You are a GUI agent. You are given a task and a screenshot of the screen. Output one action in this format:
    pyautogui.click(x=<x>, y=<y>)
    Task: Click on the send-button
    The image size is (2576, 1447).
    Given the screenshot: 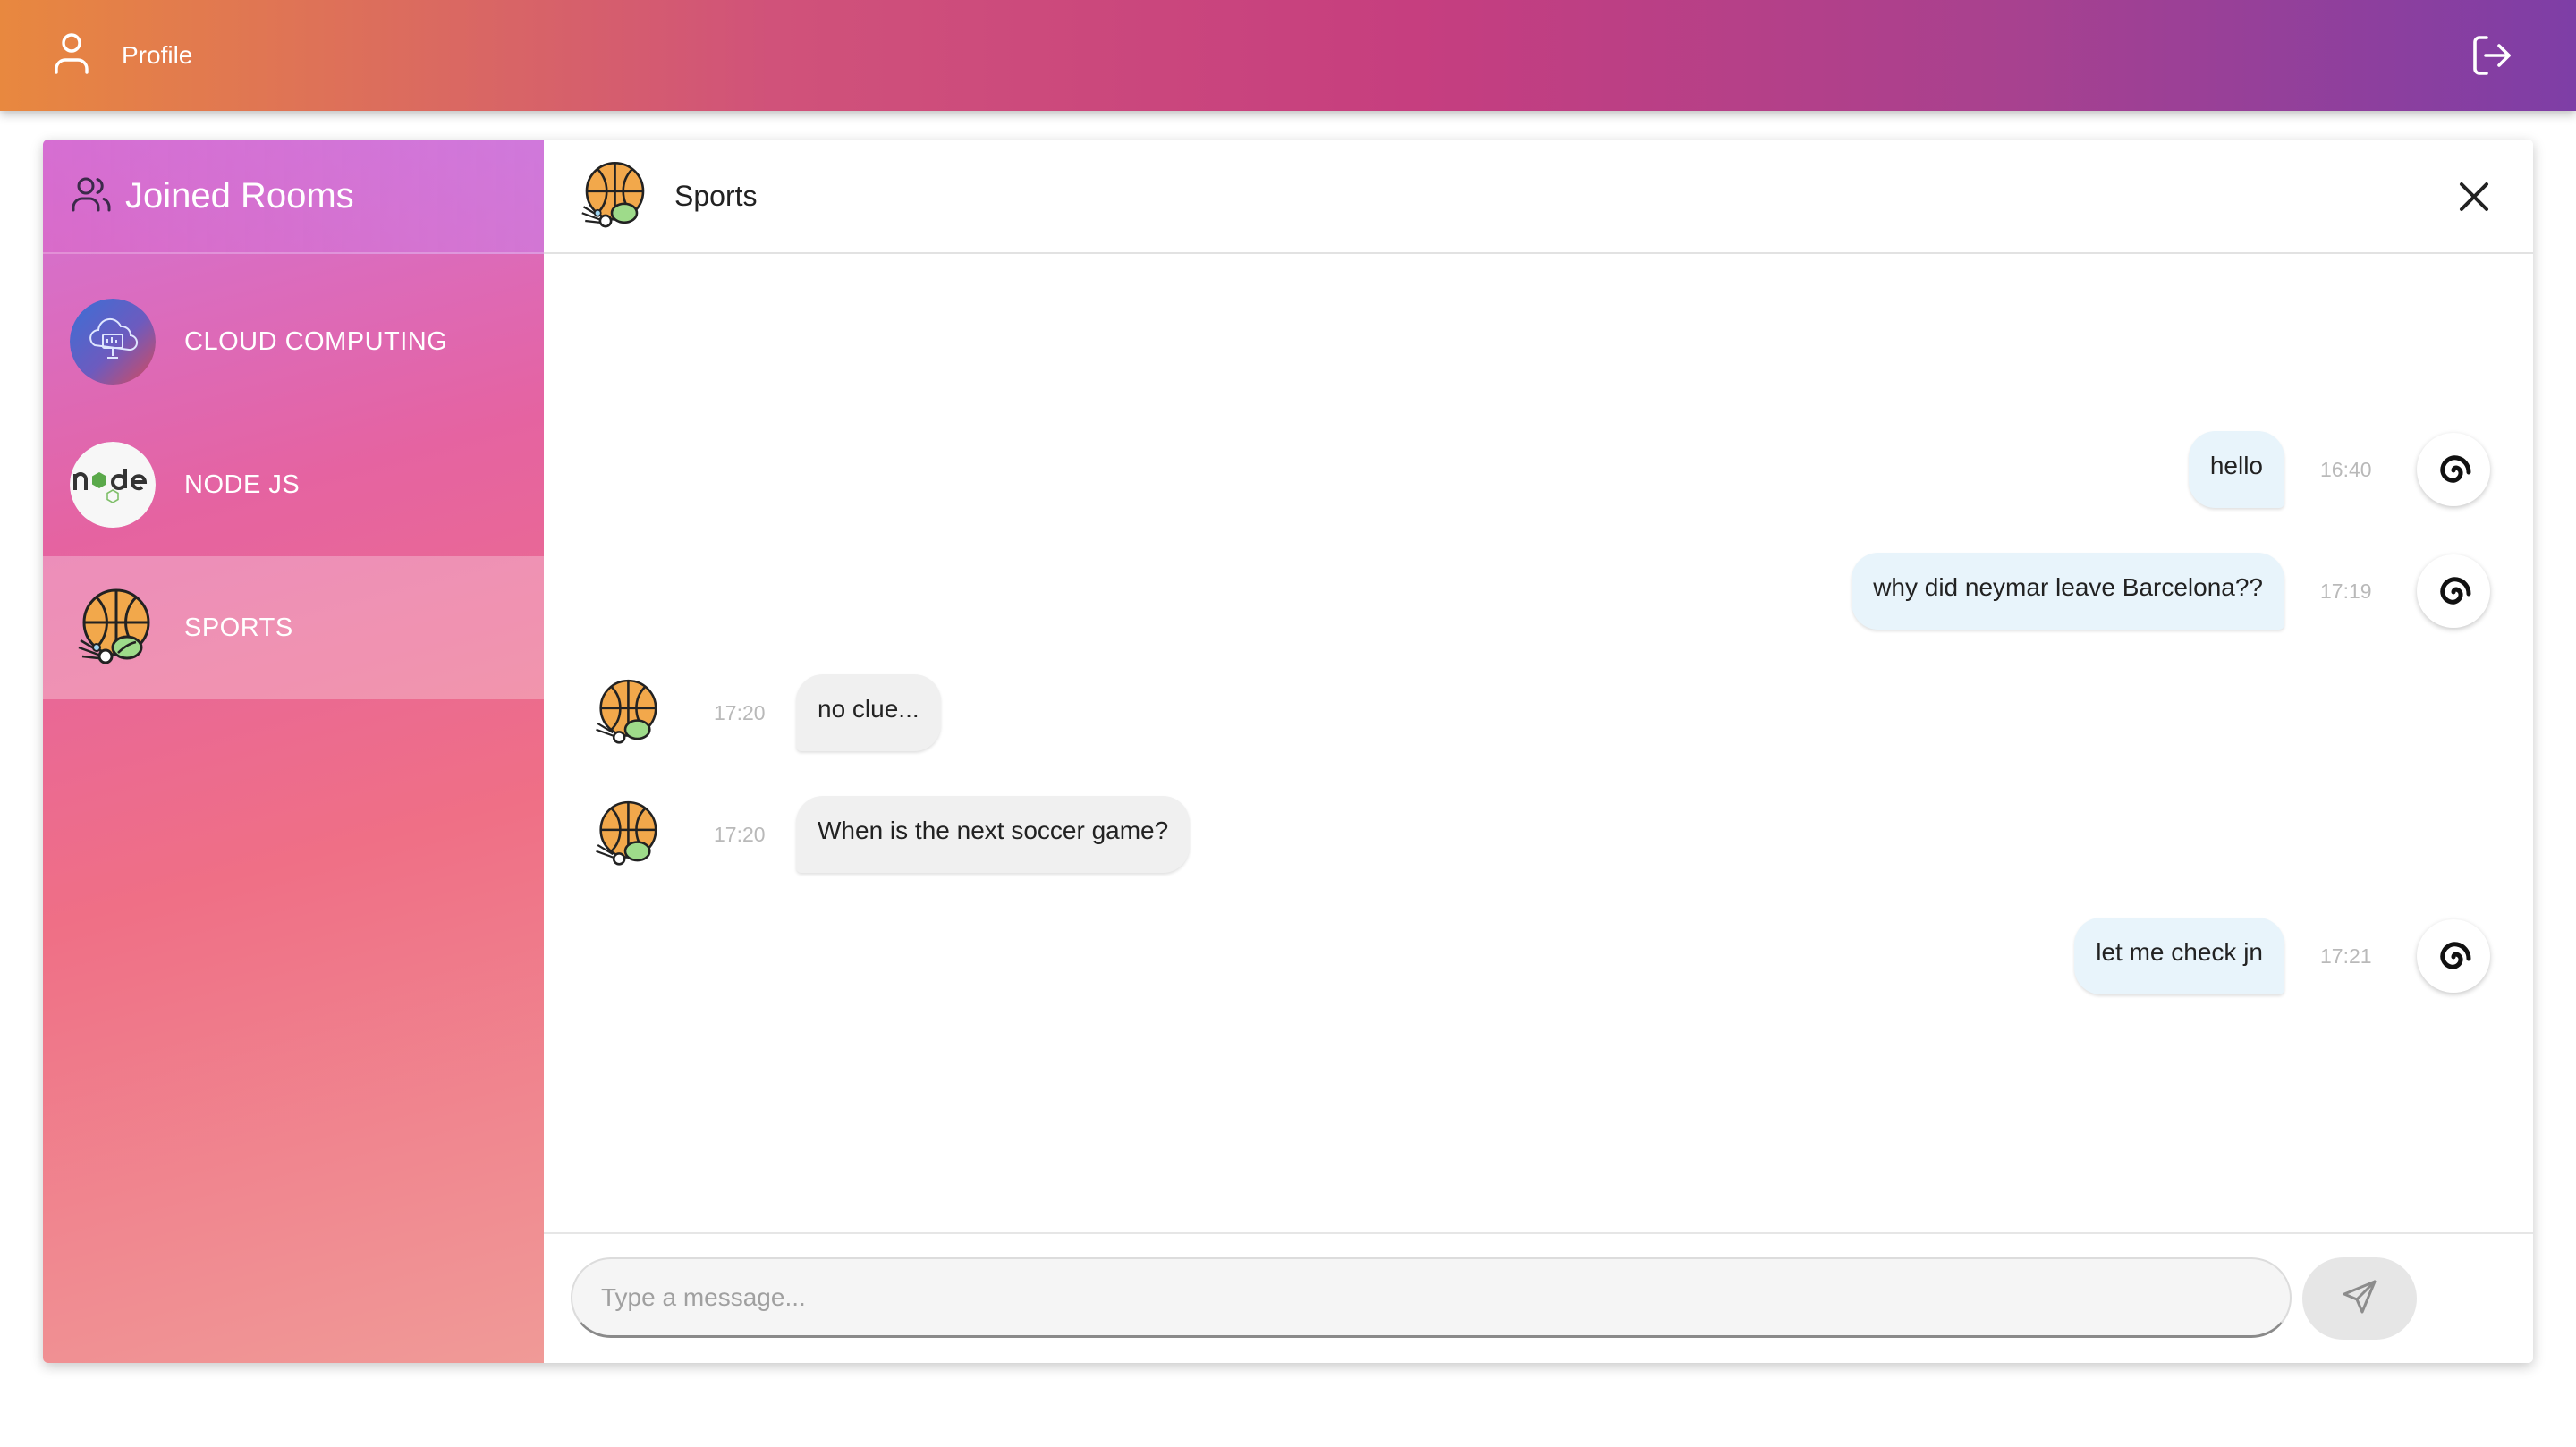 What is the action you would take?
    pyautogui.click(x=2359, y=1298)
    